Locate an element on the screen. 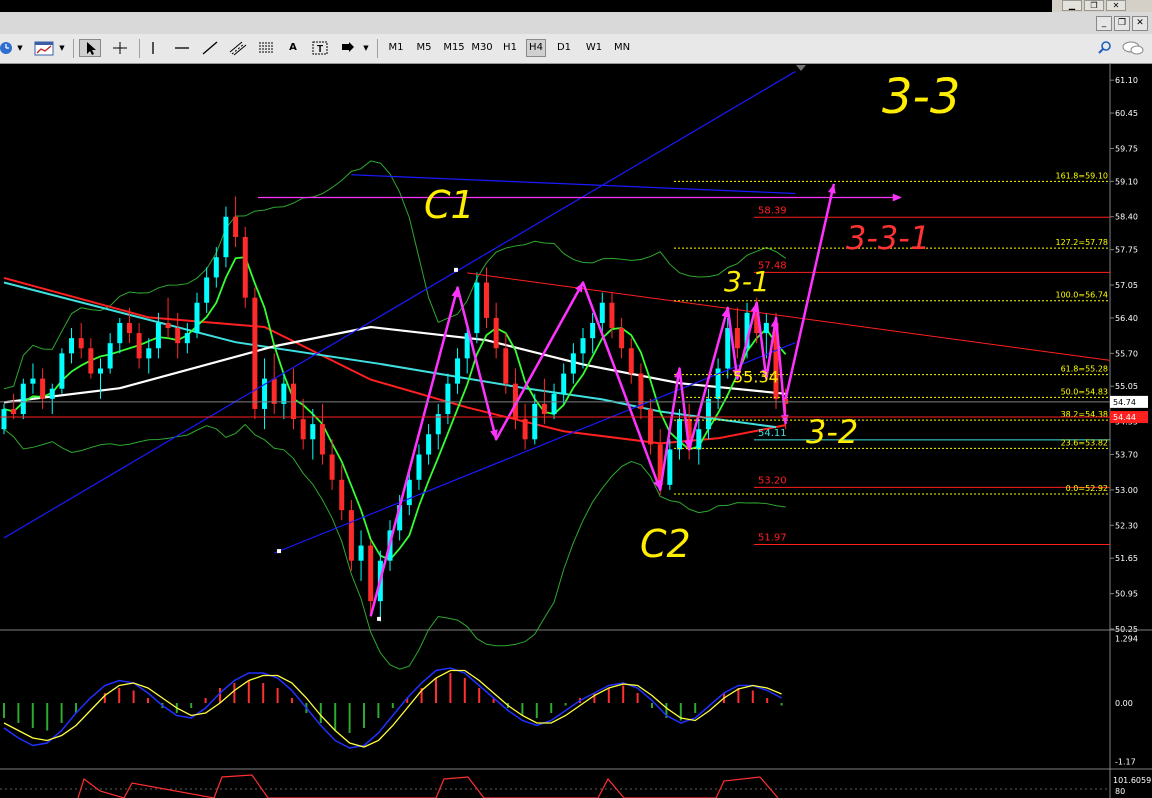 This screenshot has width=1152, height=798. text-label-icon: T is located at coordinates (320, 48).